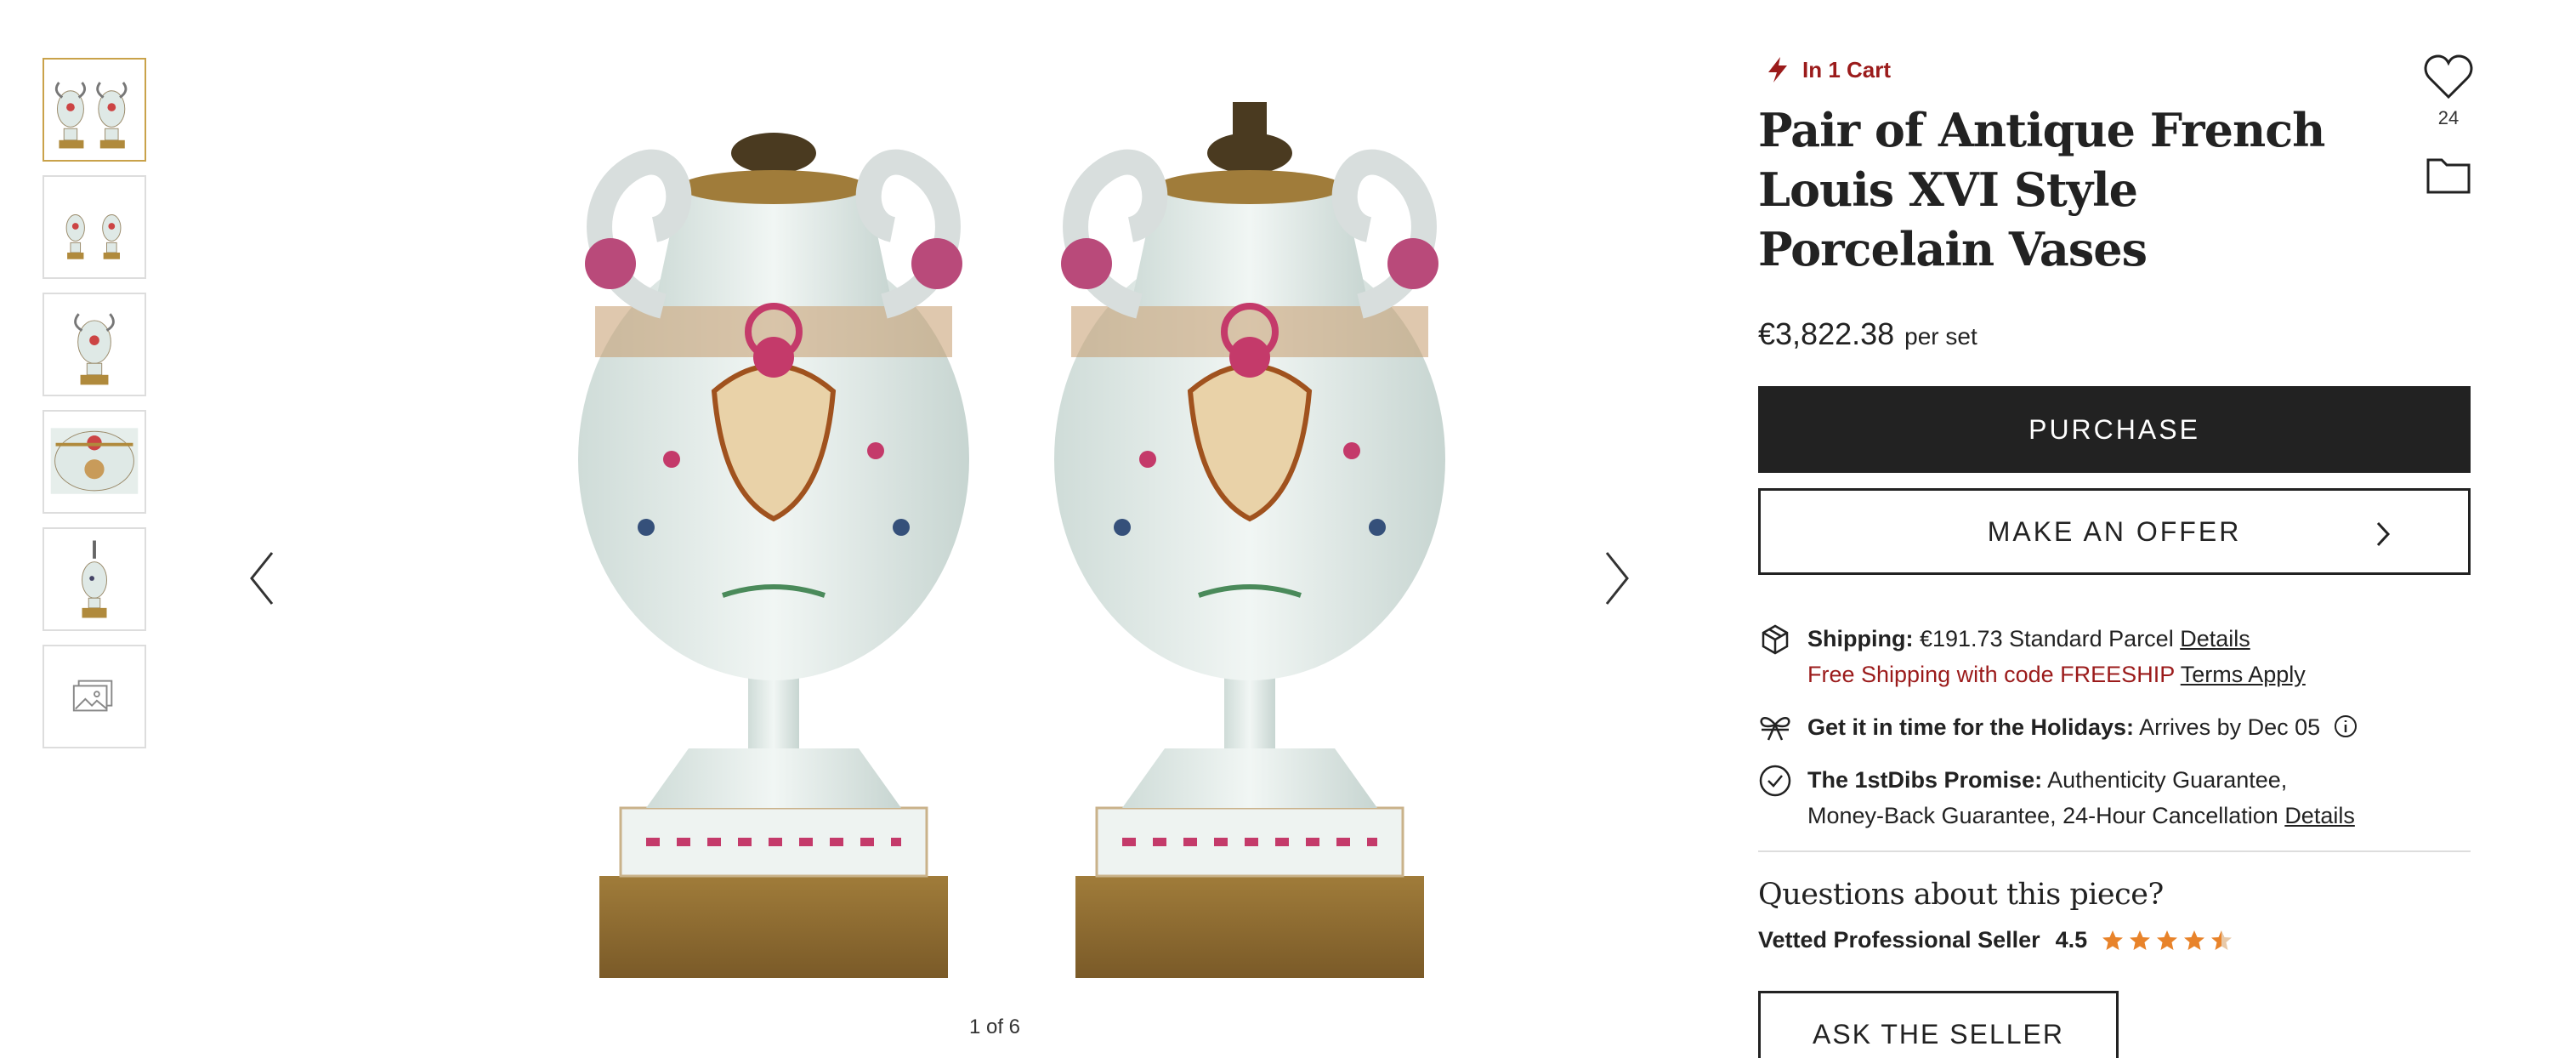 The image size is (2576, 1058). Describe the element at coordinates (1775, 781) in the screenshot. I see `check-circle-icon` at that location.